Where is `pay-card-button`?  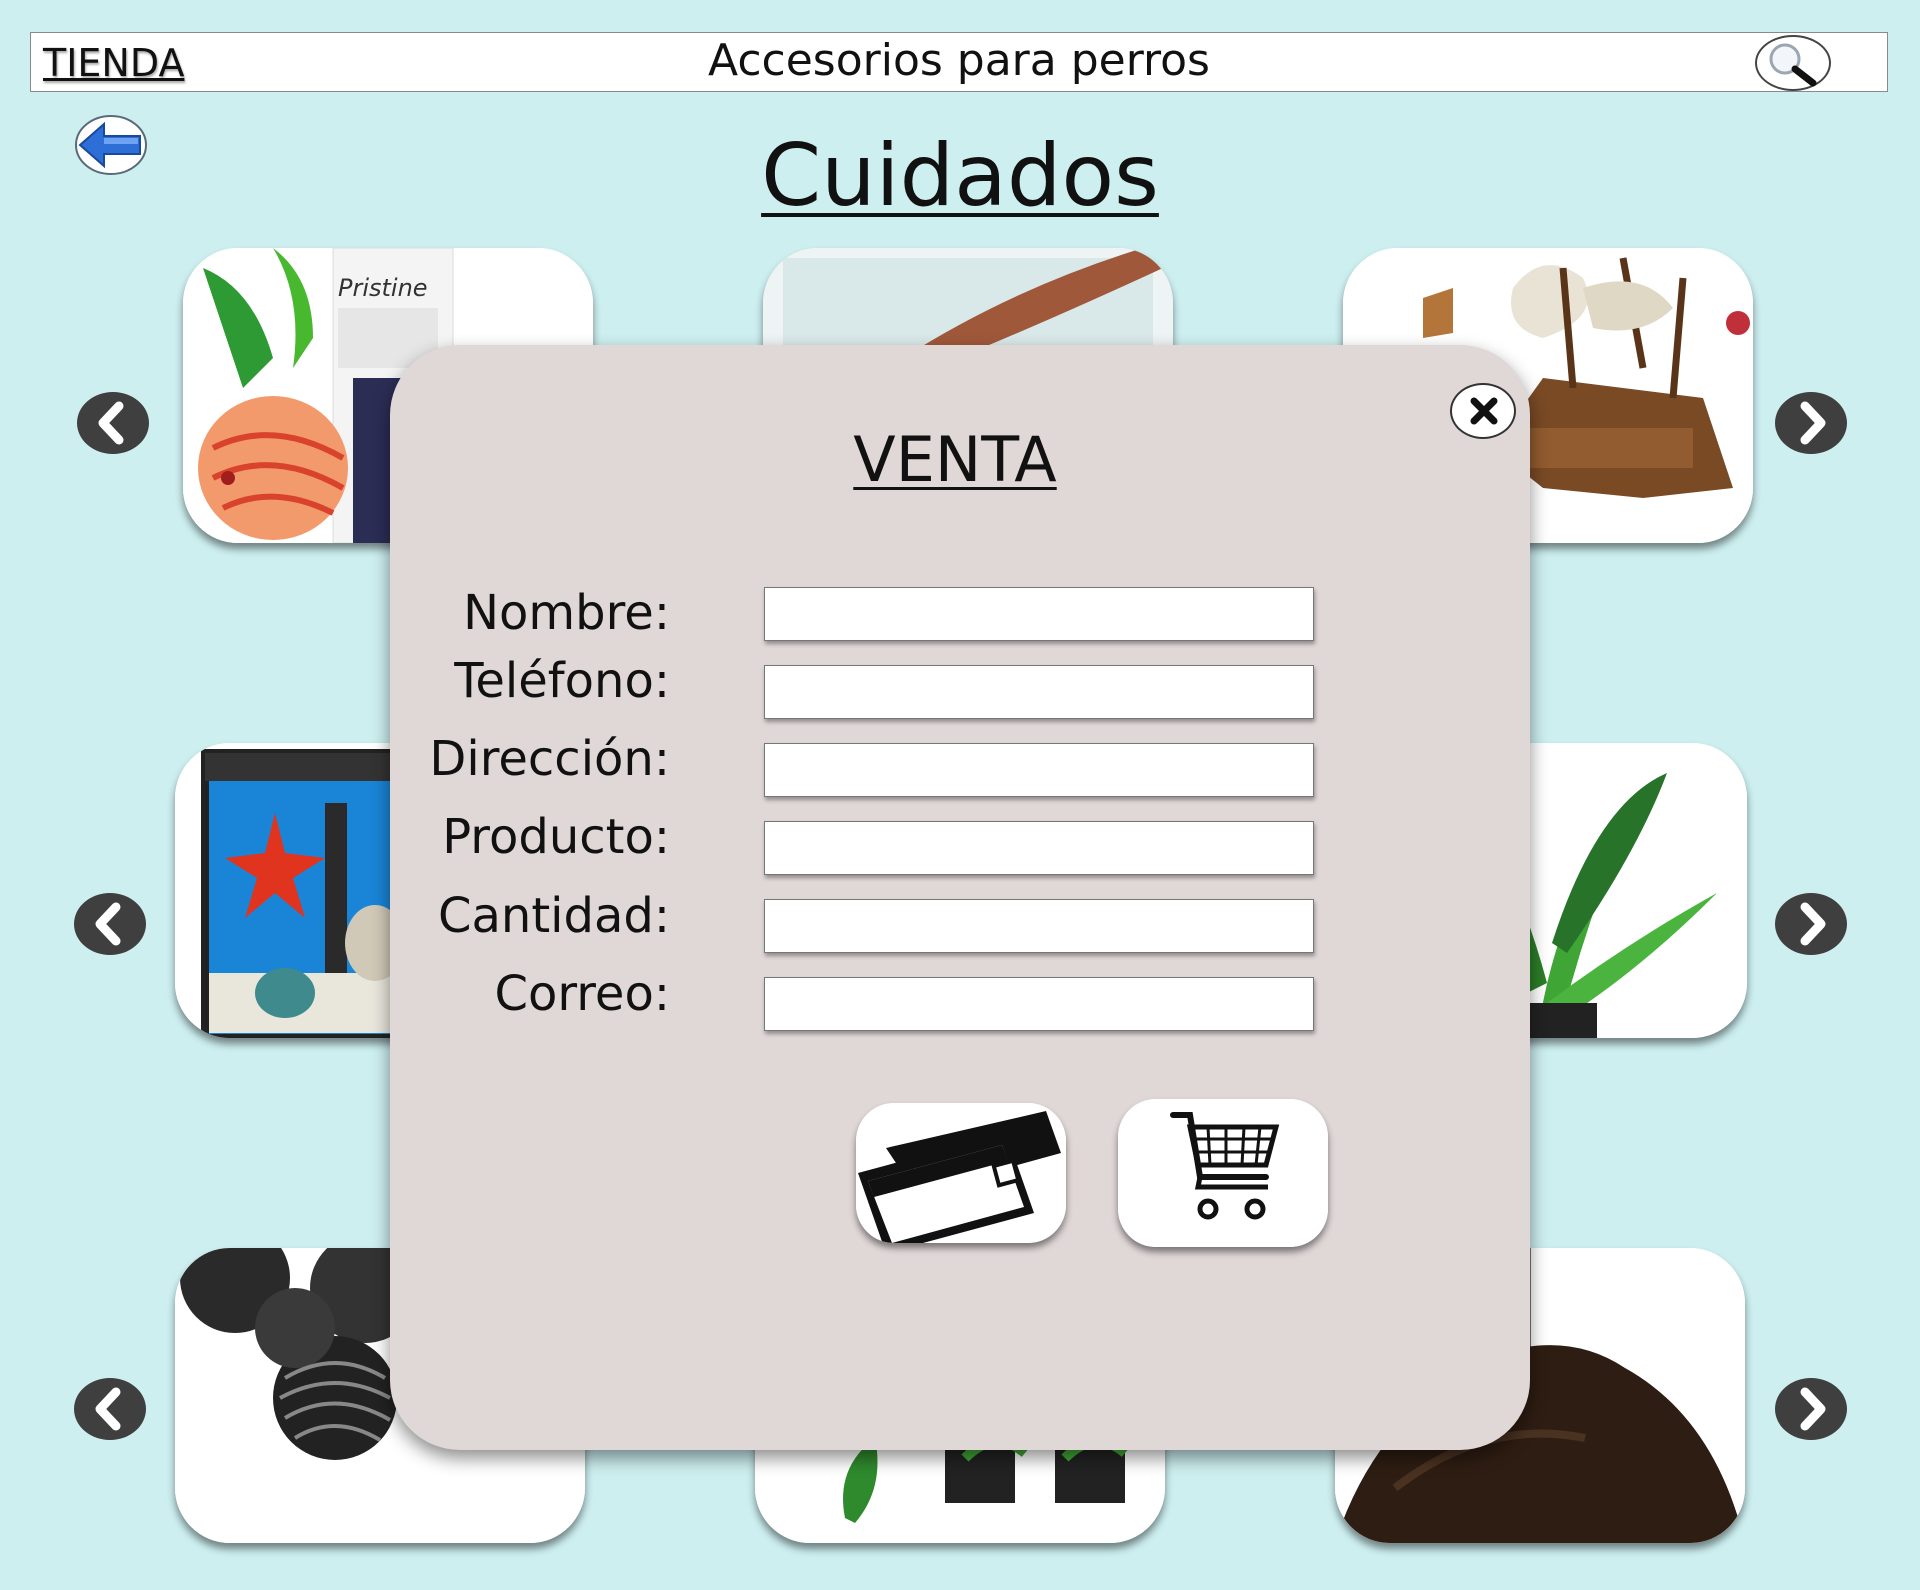 pay-card-button is located at coordinates (961, 1173).